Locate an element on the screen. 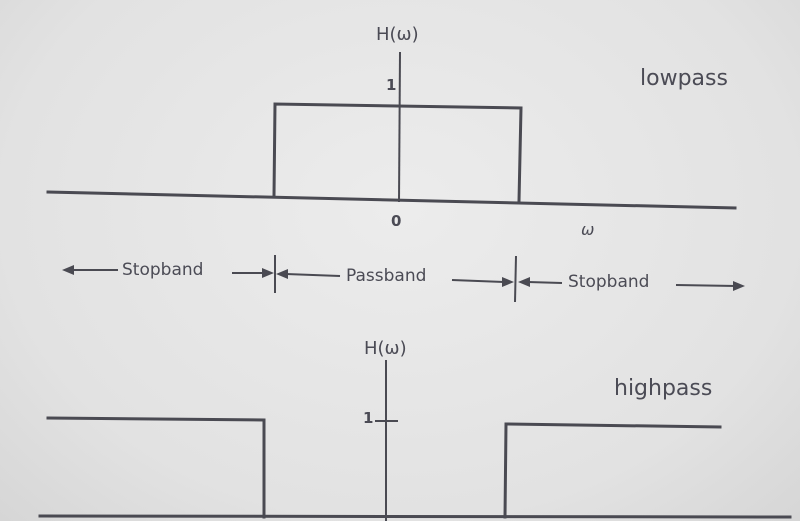 The width and height of the screenshot is (800, 521). highpass-left-response is located at coordinates (156, 467).